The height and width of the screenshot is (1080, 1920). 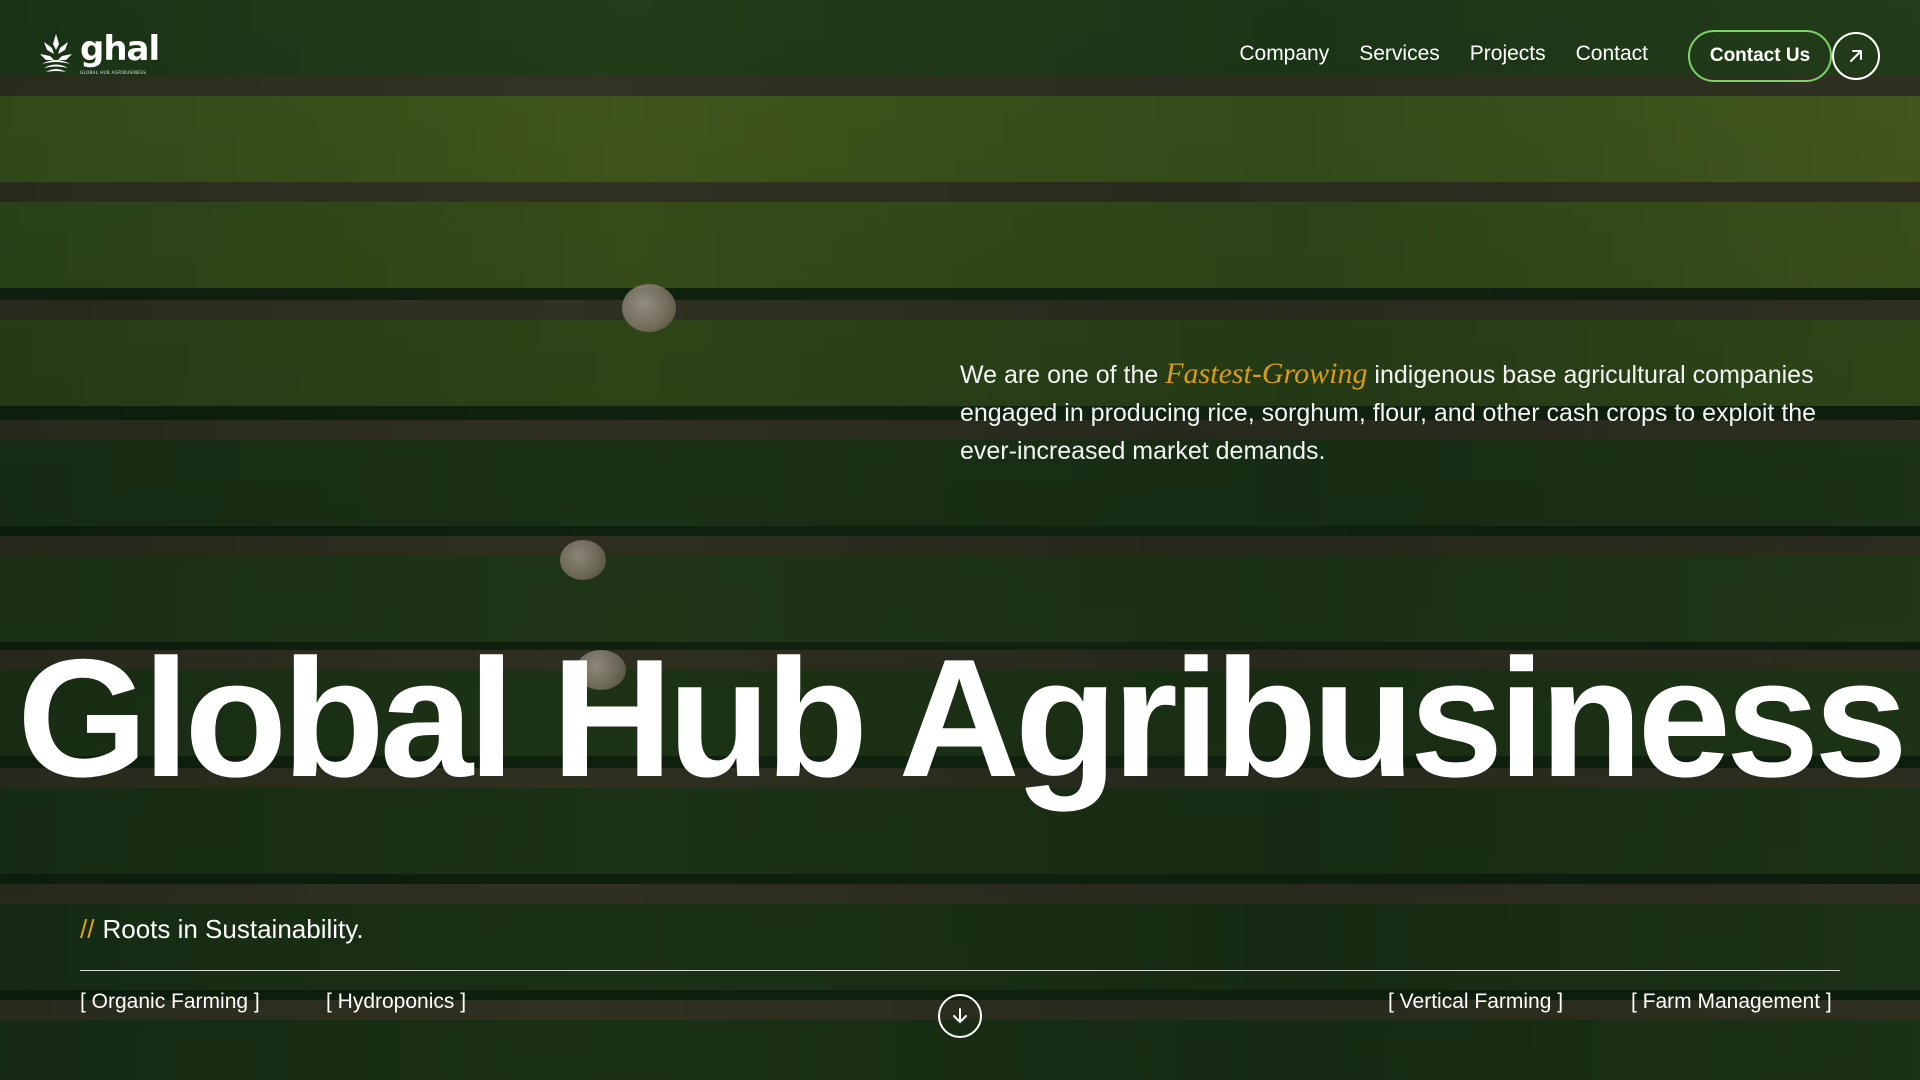 What do you see at coordinates (1475, 1002) in the screenshot?
I see `service-vertical-farming: [ Vertical Farming ]` at bounding box center [1475, 1002].